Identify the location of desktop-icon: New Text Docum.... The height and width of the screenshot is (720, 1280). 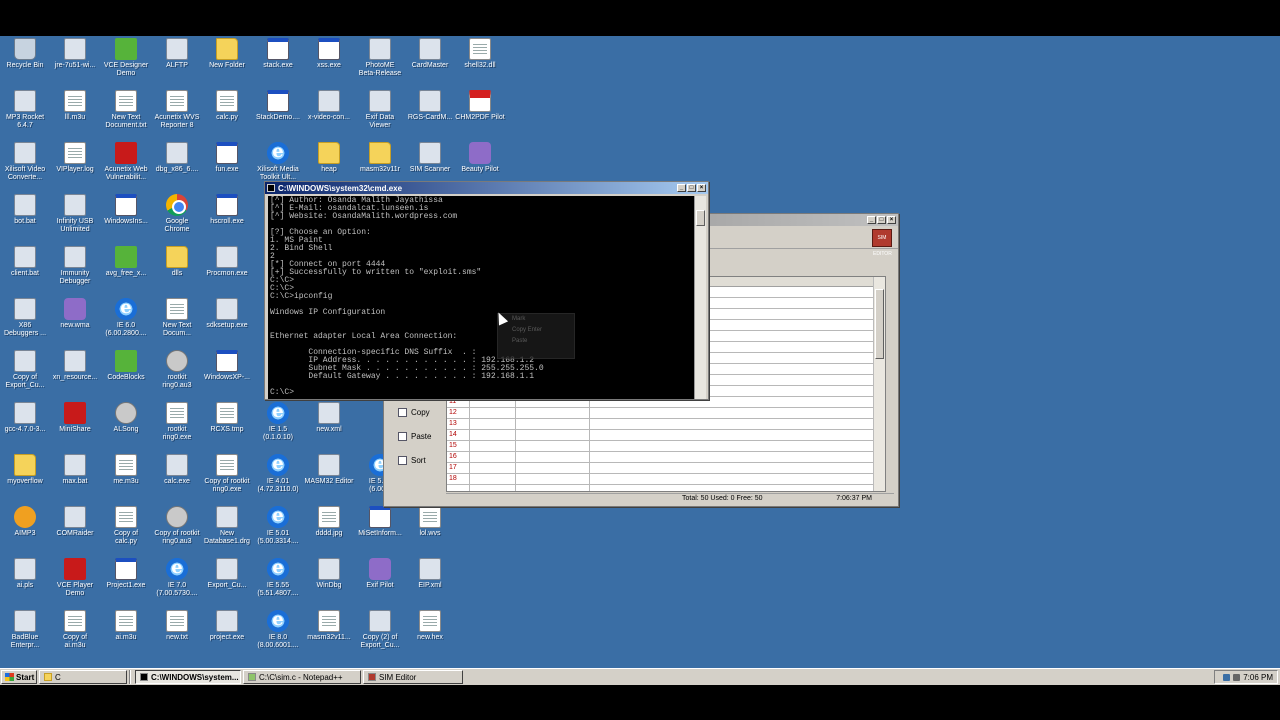
(177, 318).